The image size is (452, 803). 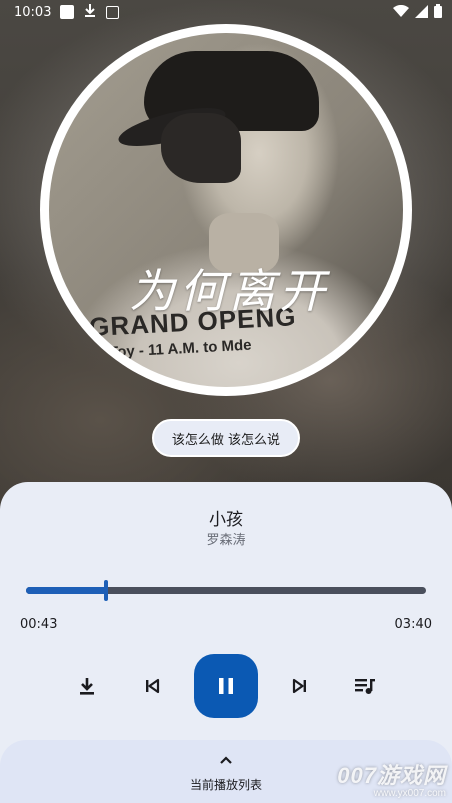 What do you see at coordinates (401, 10) in the screenshot?
I see `wifi-icon` at bounding box center [401, 10].